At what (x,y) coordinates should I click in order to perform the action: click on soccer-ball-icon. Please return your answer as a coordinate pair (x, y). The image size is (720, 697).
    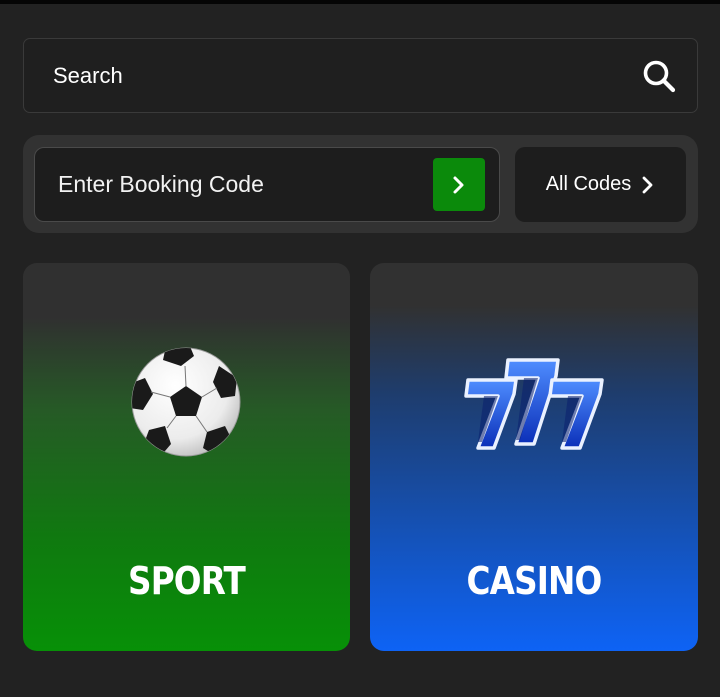
    Looking at the image, I should click on (186, 402).